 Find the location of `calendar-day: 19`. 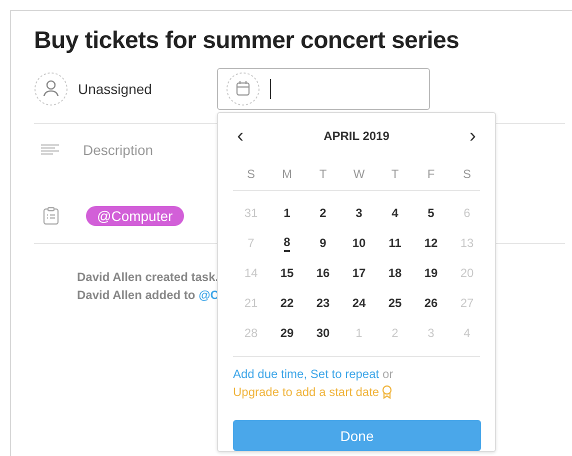

calendar-day: 19 is located at coordinates (431, 273).